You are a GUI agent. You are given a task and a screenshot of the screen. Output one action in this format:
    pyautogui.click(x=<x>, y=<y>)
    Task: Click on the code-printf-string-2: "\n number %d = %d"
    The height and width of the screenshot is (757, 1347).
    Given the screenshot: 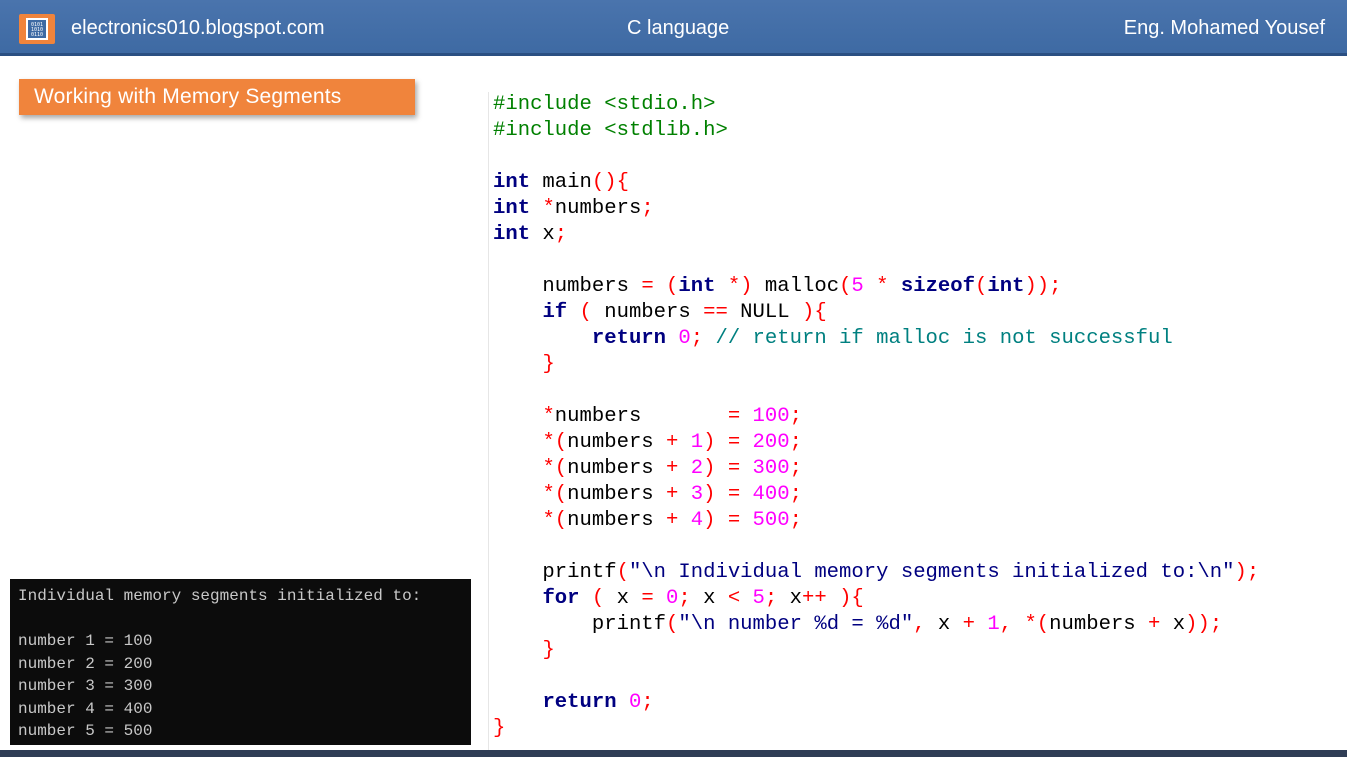 What is the action you would take?
    pyautogui.click(x=796, y=624)
    